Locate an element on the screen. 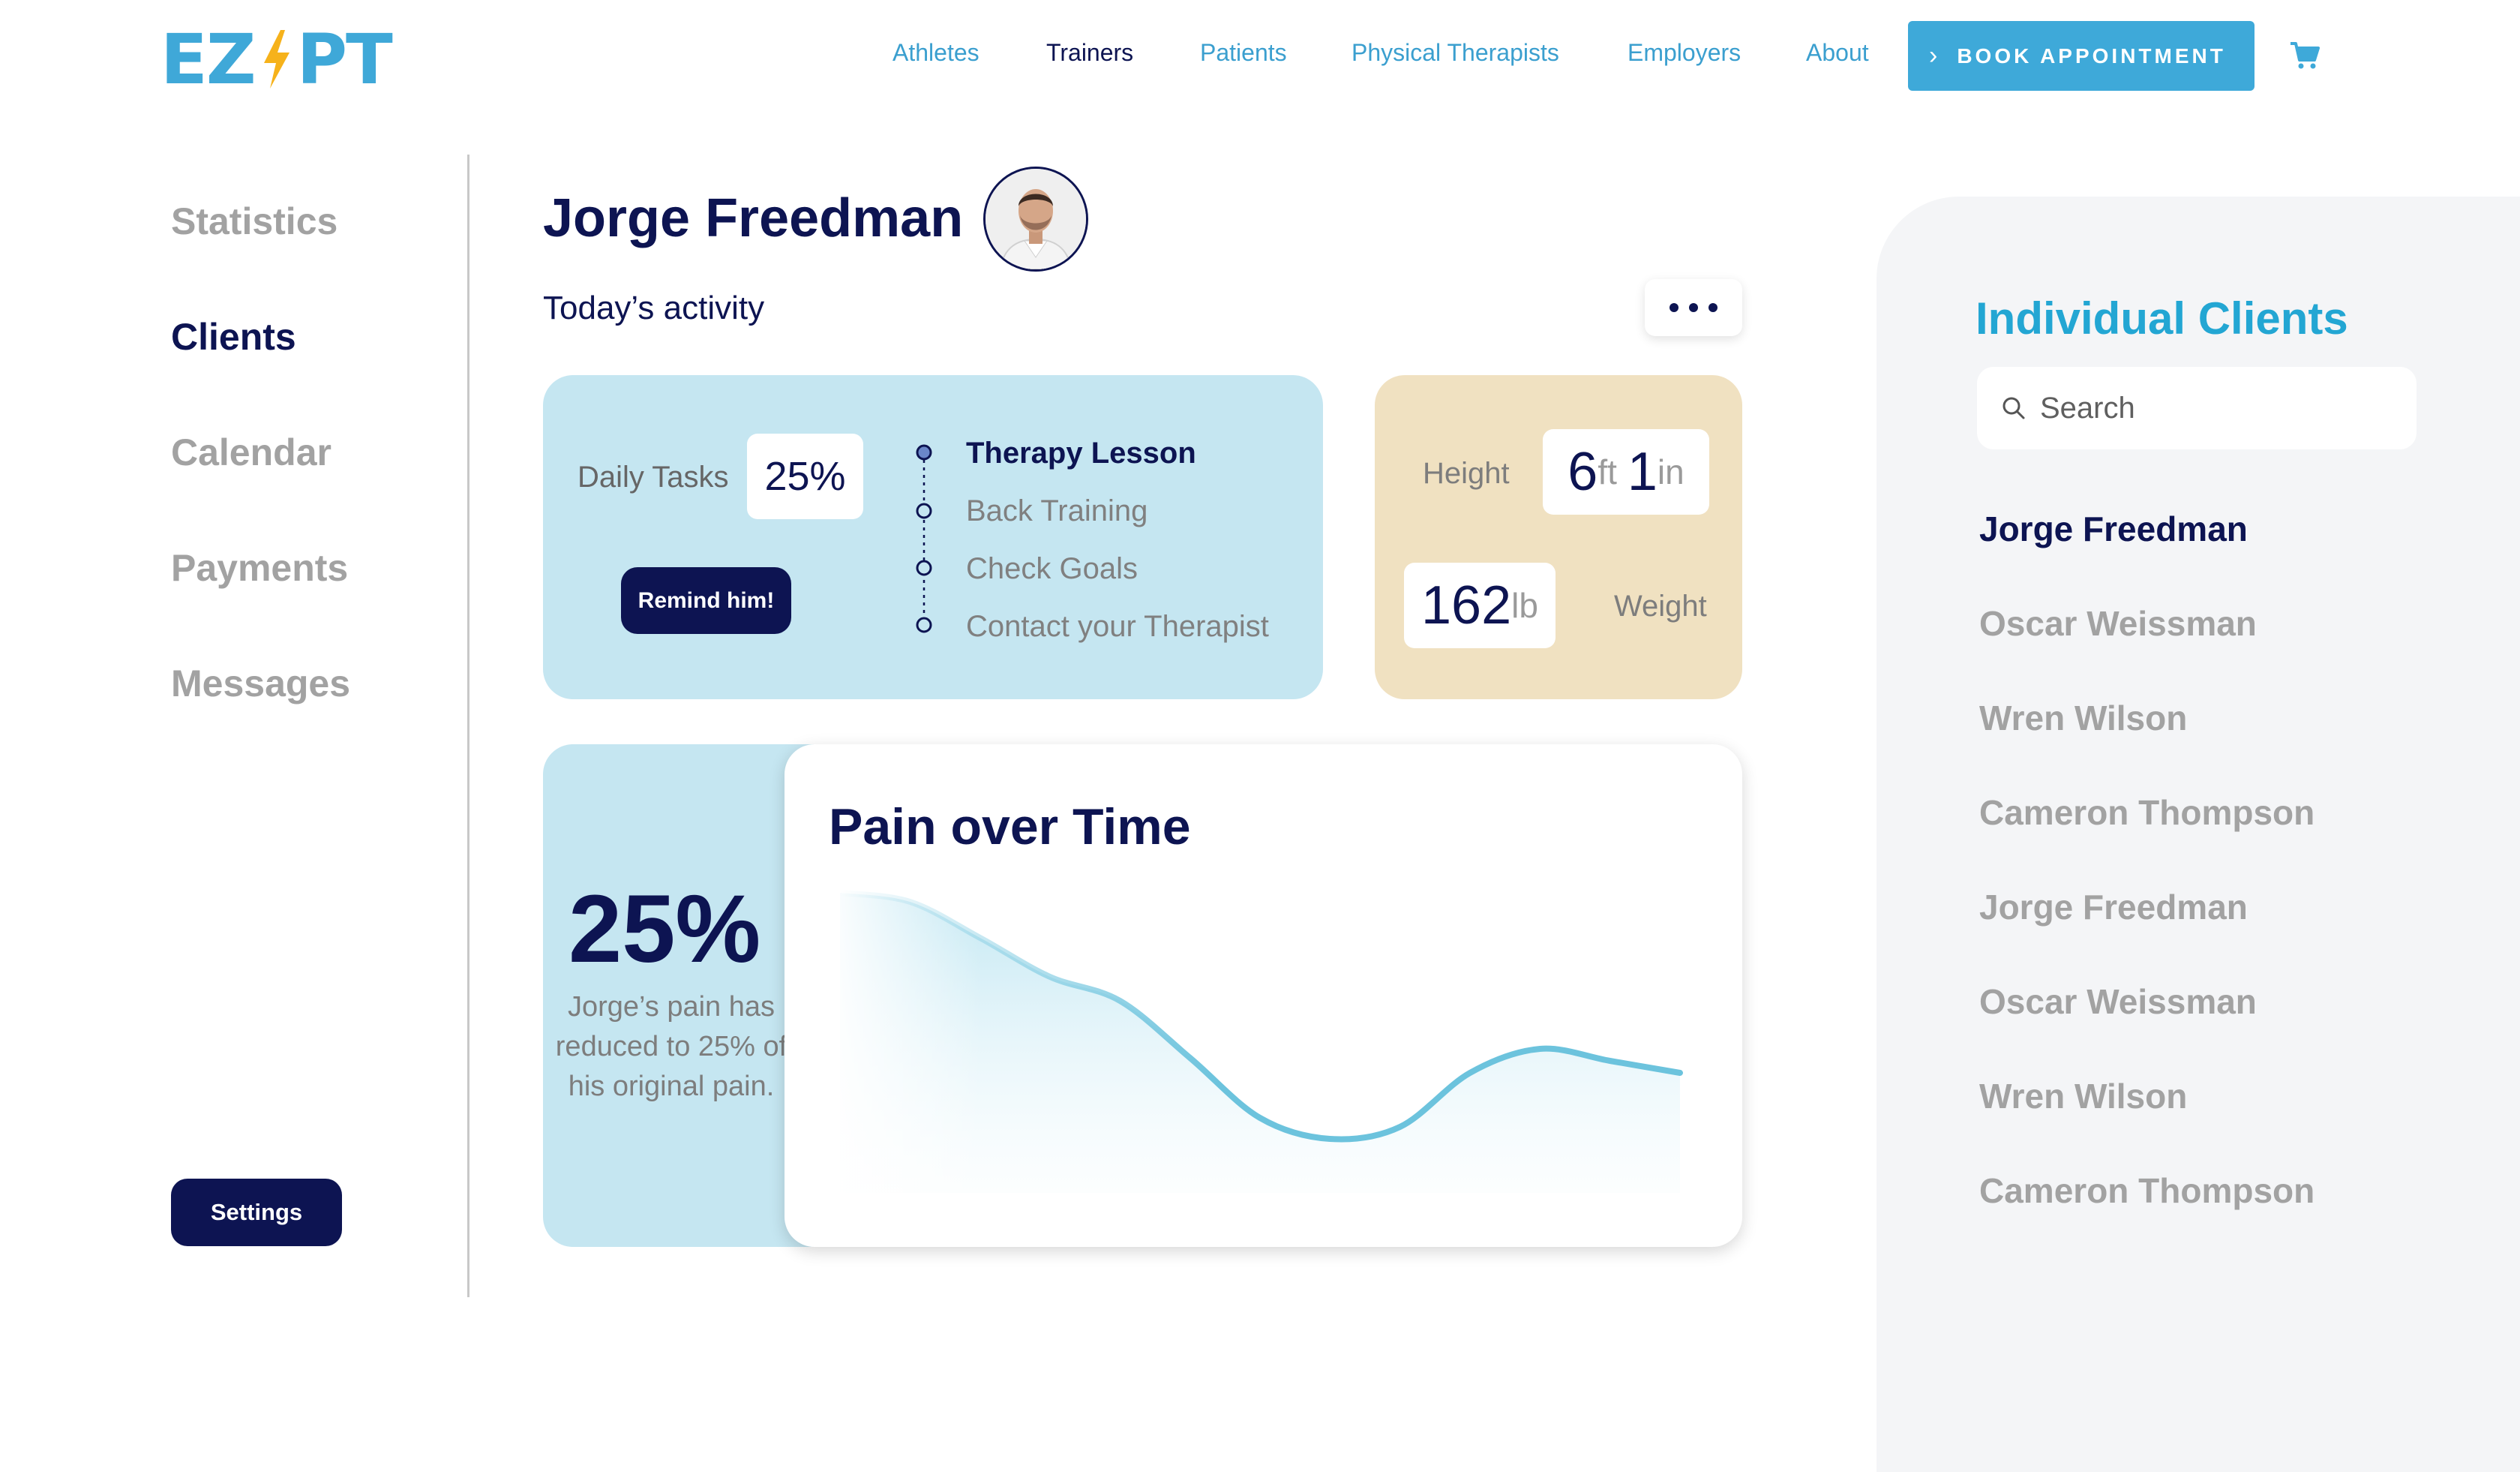  sidebar-item-statistics: Statistics is located at coordinates (254, 221).